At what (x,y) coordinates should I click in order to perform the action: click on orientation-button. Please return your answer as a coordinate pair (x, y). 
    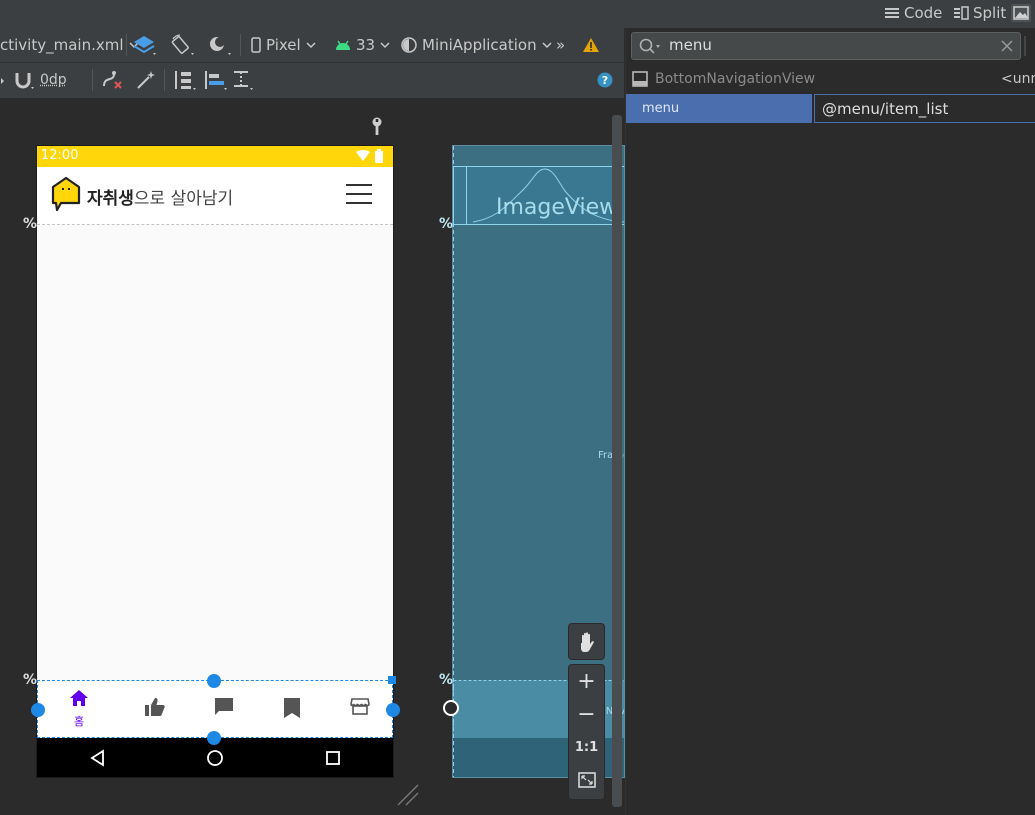
    Looking at the image, I should click on (183, 45).